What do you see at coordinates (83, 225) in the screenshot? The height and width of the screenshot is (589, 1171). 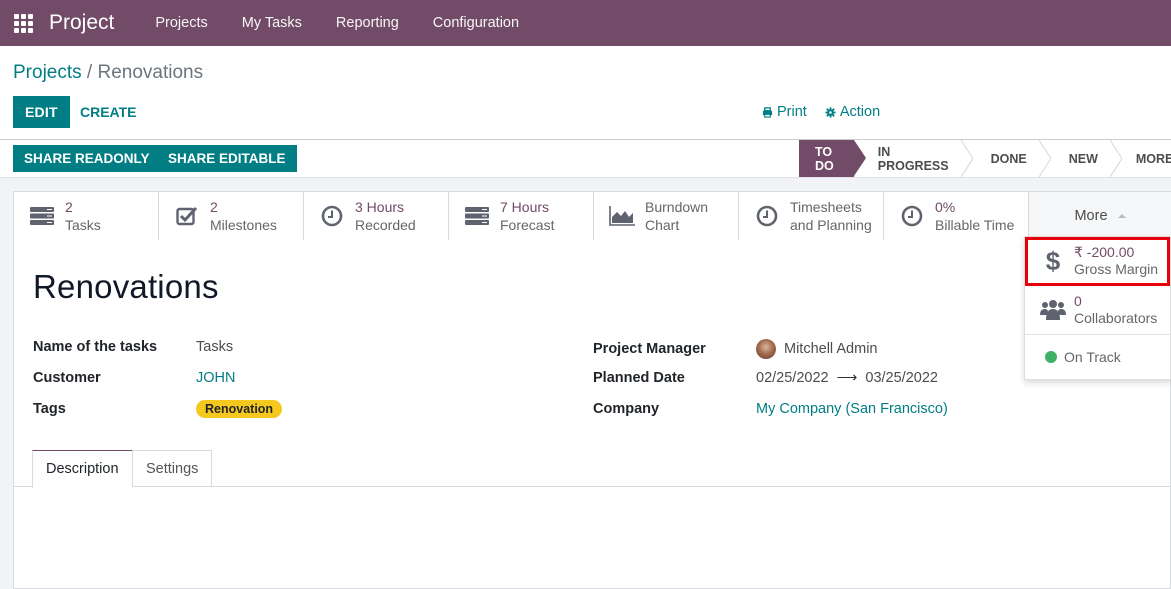 I see `stat-label: Tasks` at bounding box center [83, 225].